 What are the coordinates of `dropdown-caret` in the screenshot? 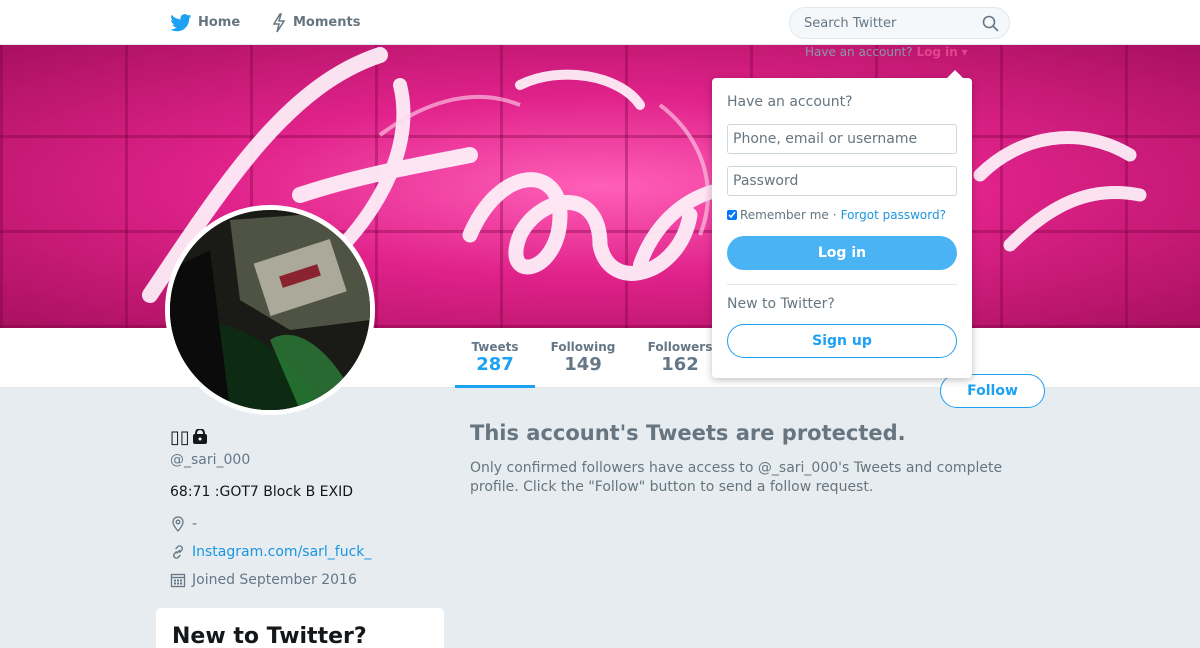 It's located at (955, 74).